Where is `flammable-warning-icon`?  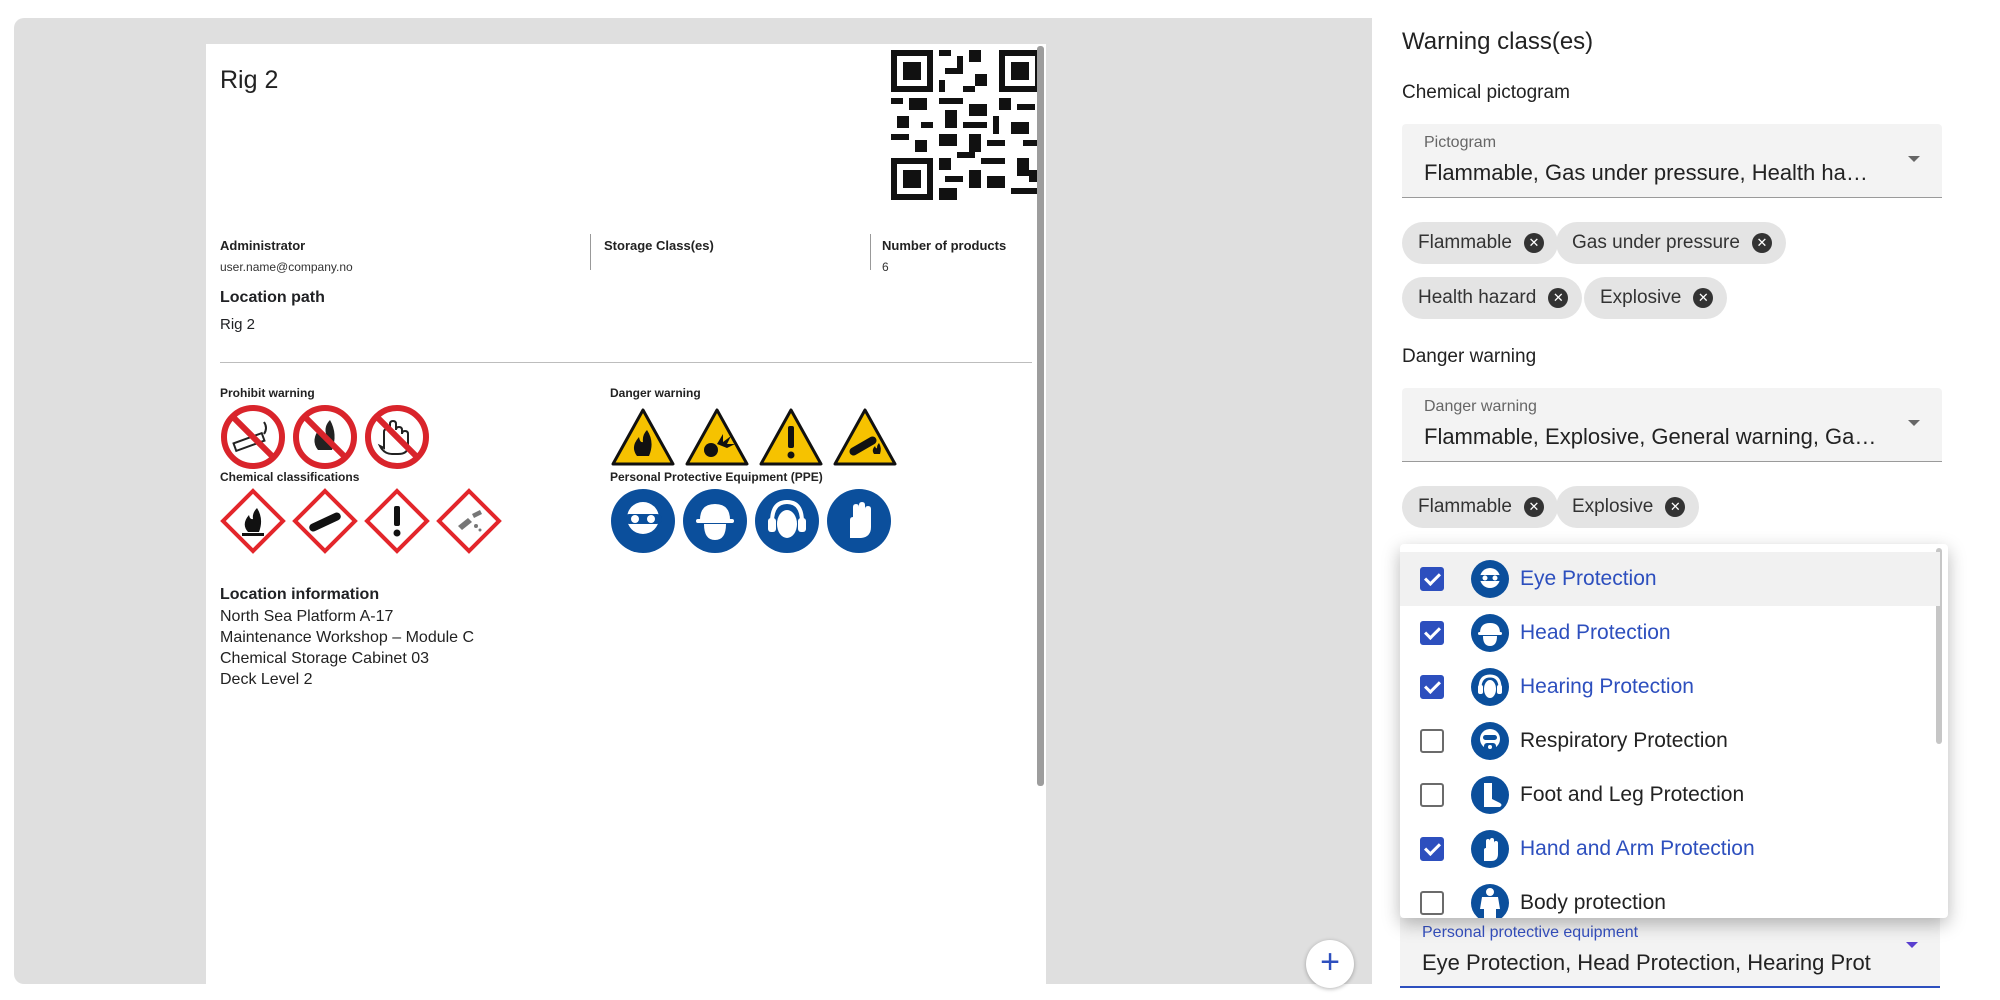
flammable-warning-icon is located at coordinates (643, 437).